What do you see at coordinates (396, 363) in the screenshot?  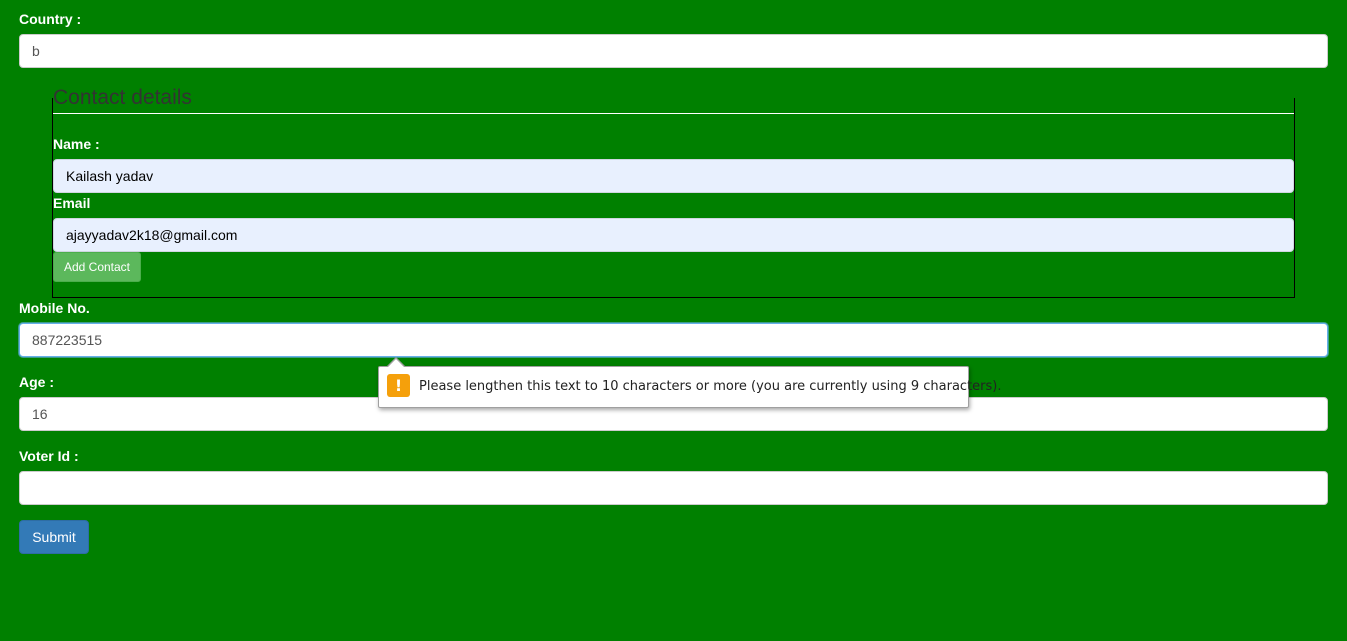 I see `tooltip-arrow-fill` at bounding box center [396, 363].